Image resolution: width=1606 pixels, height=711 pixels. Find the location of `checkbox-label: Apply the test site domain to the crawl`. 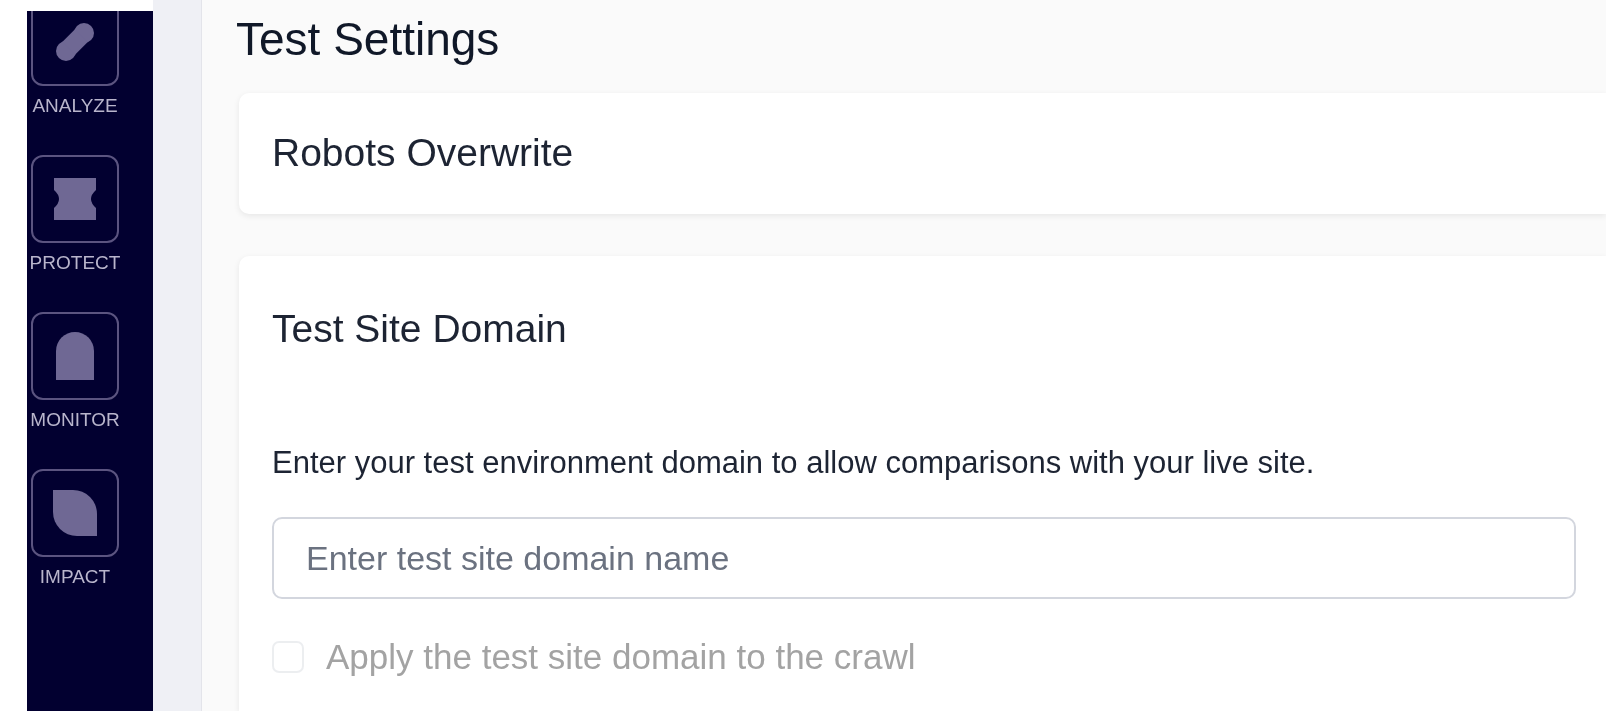

checkbox-label: Apply the test site domain to the crawl is located at coordinates (621, 657).